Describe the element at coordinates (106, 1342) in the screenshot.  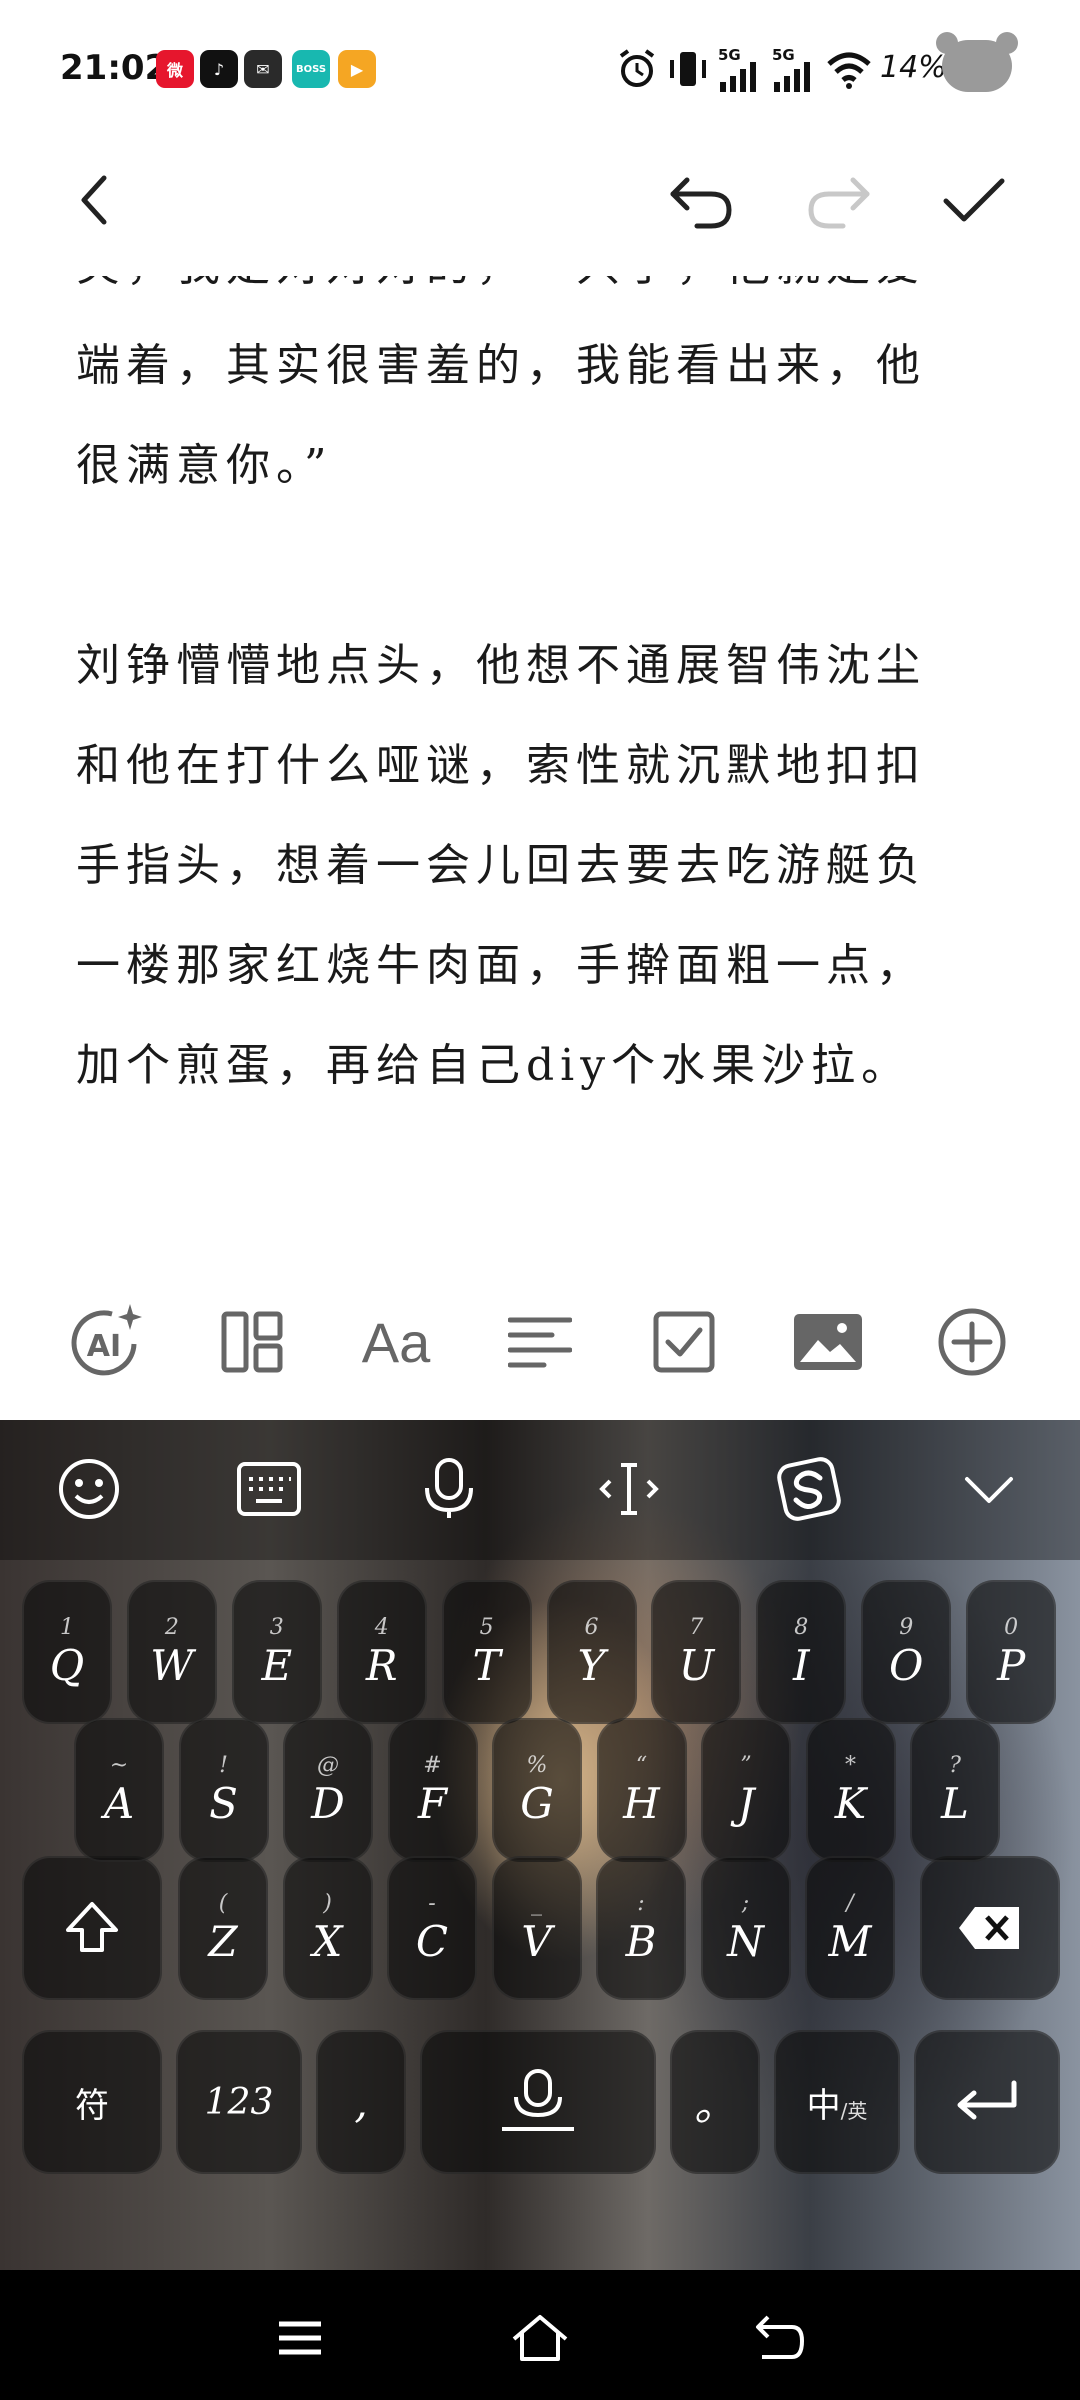
I see `ai-button: AI` at that location.